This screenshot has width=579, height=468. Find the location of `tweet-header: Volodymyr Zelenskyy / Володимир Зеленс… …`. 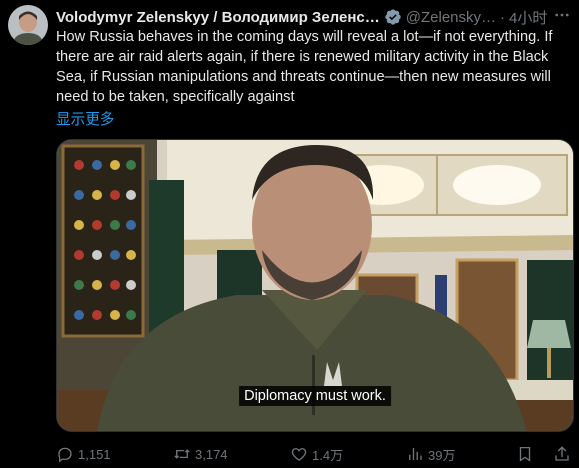

tweet-header: Volodymyr Zelenskyy / Володимир Зеленс… … is located at coordinates (313, 17).